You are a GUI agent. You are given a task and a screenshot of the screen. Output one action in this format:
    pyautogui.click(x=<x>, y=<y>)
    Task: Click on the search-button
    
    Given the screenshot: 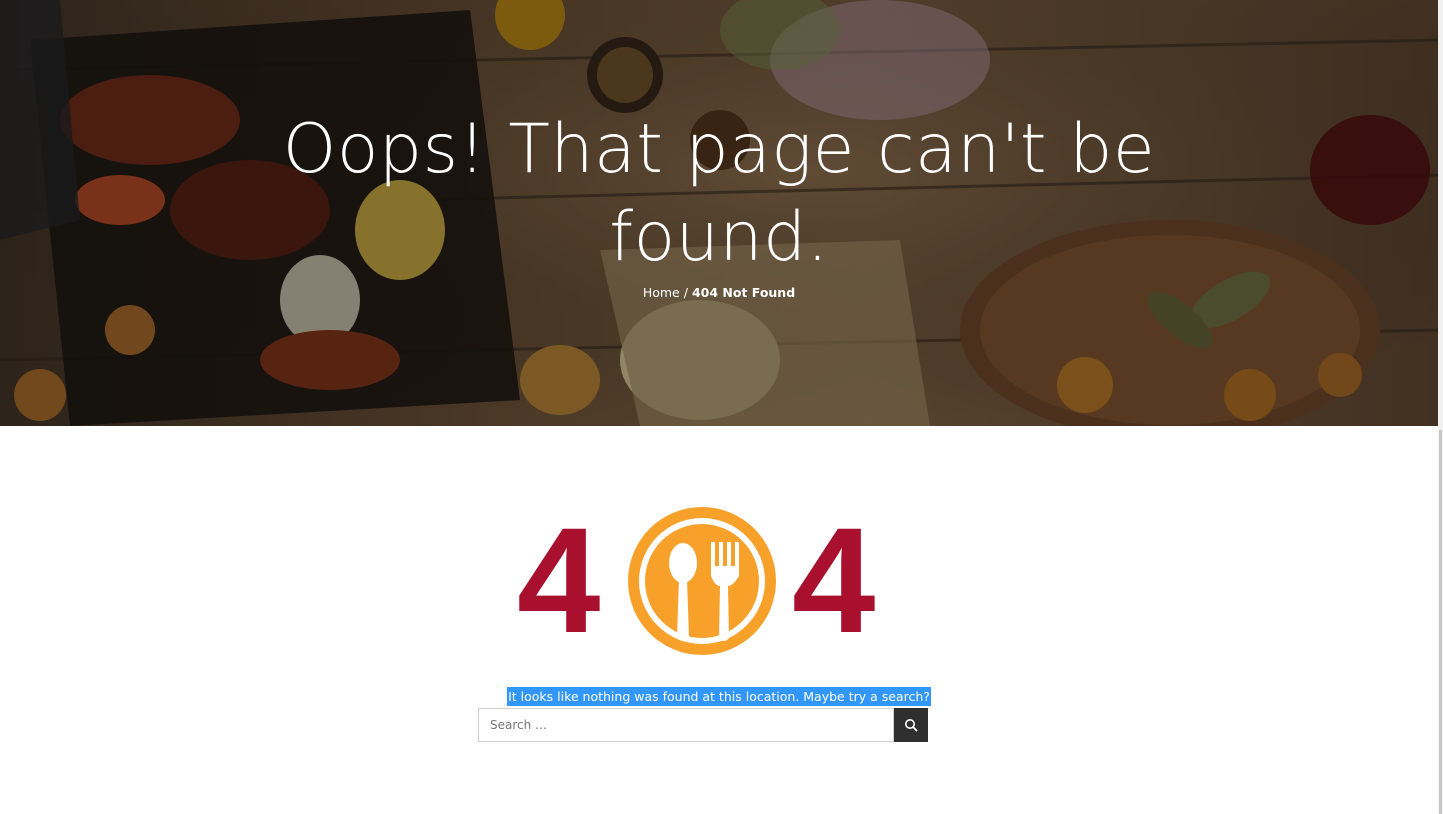 What is the action you would take?
    pyautogui.click(x=911, y=725)
    